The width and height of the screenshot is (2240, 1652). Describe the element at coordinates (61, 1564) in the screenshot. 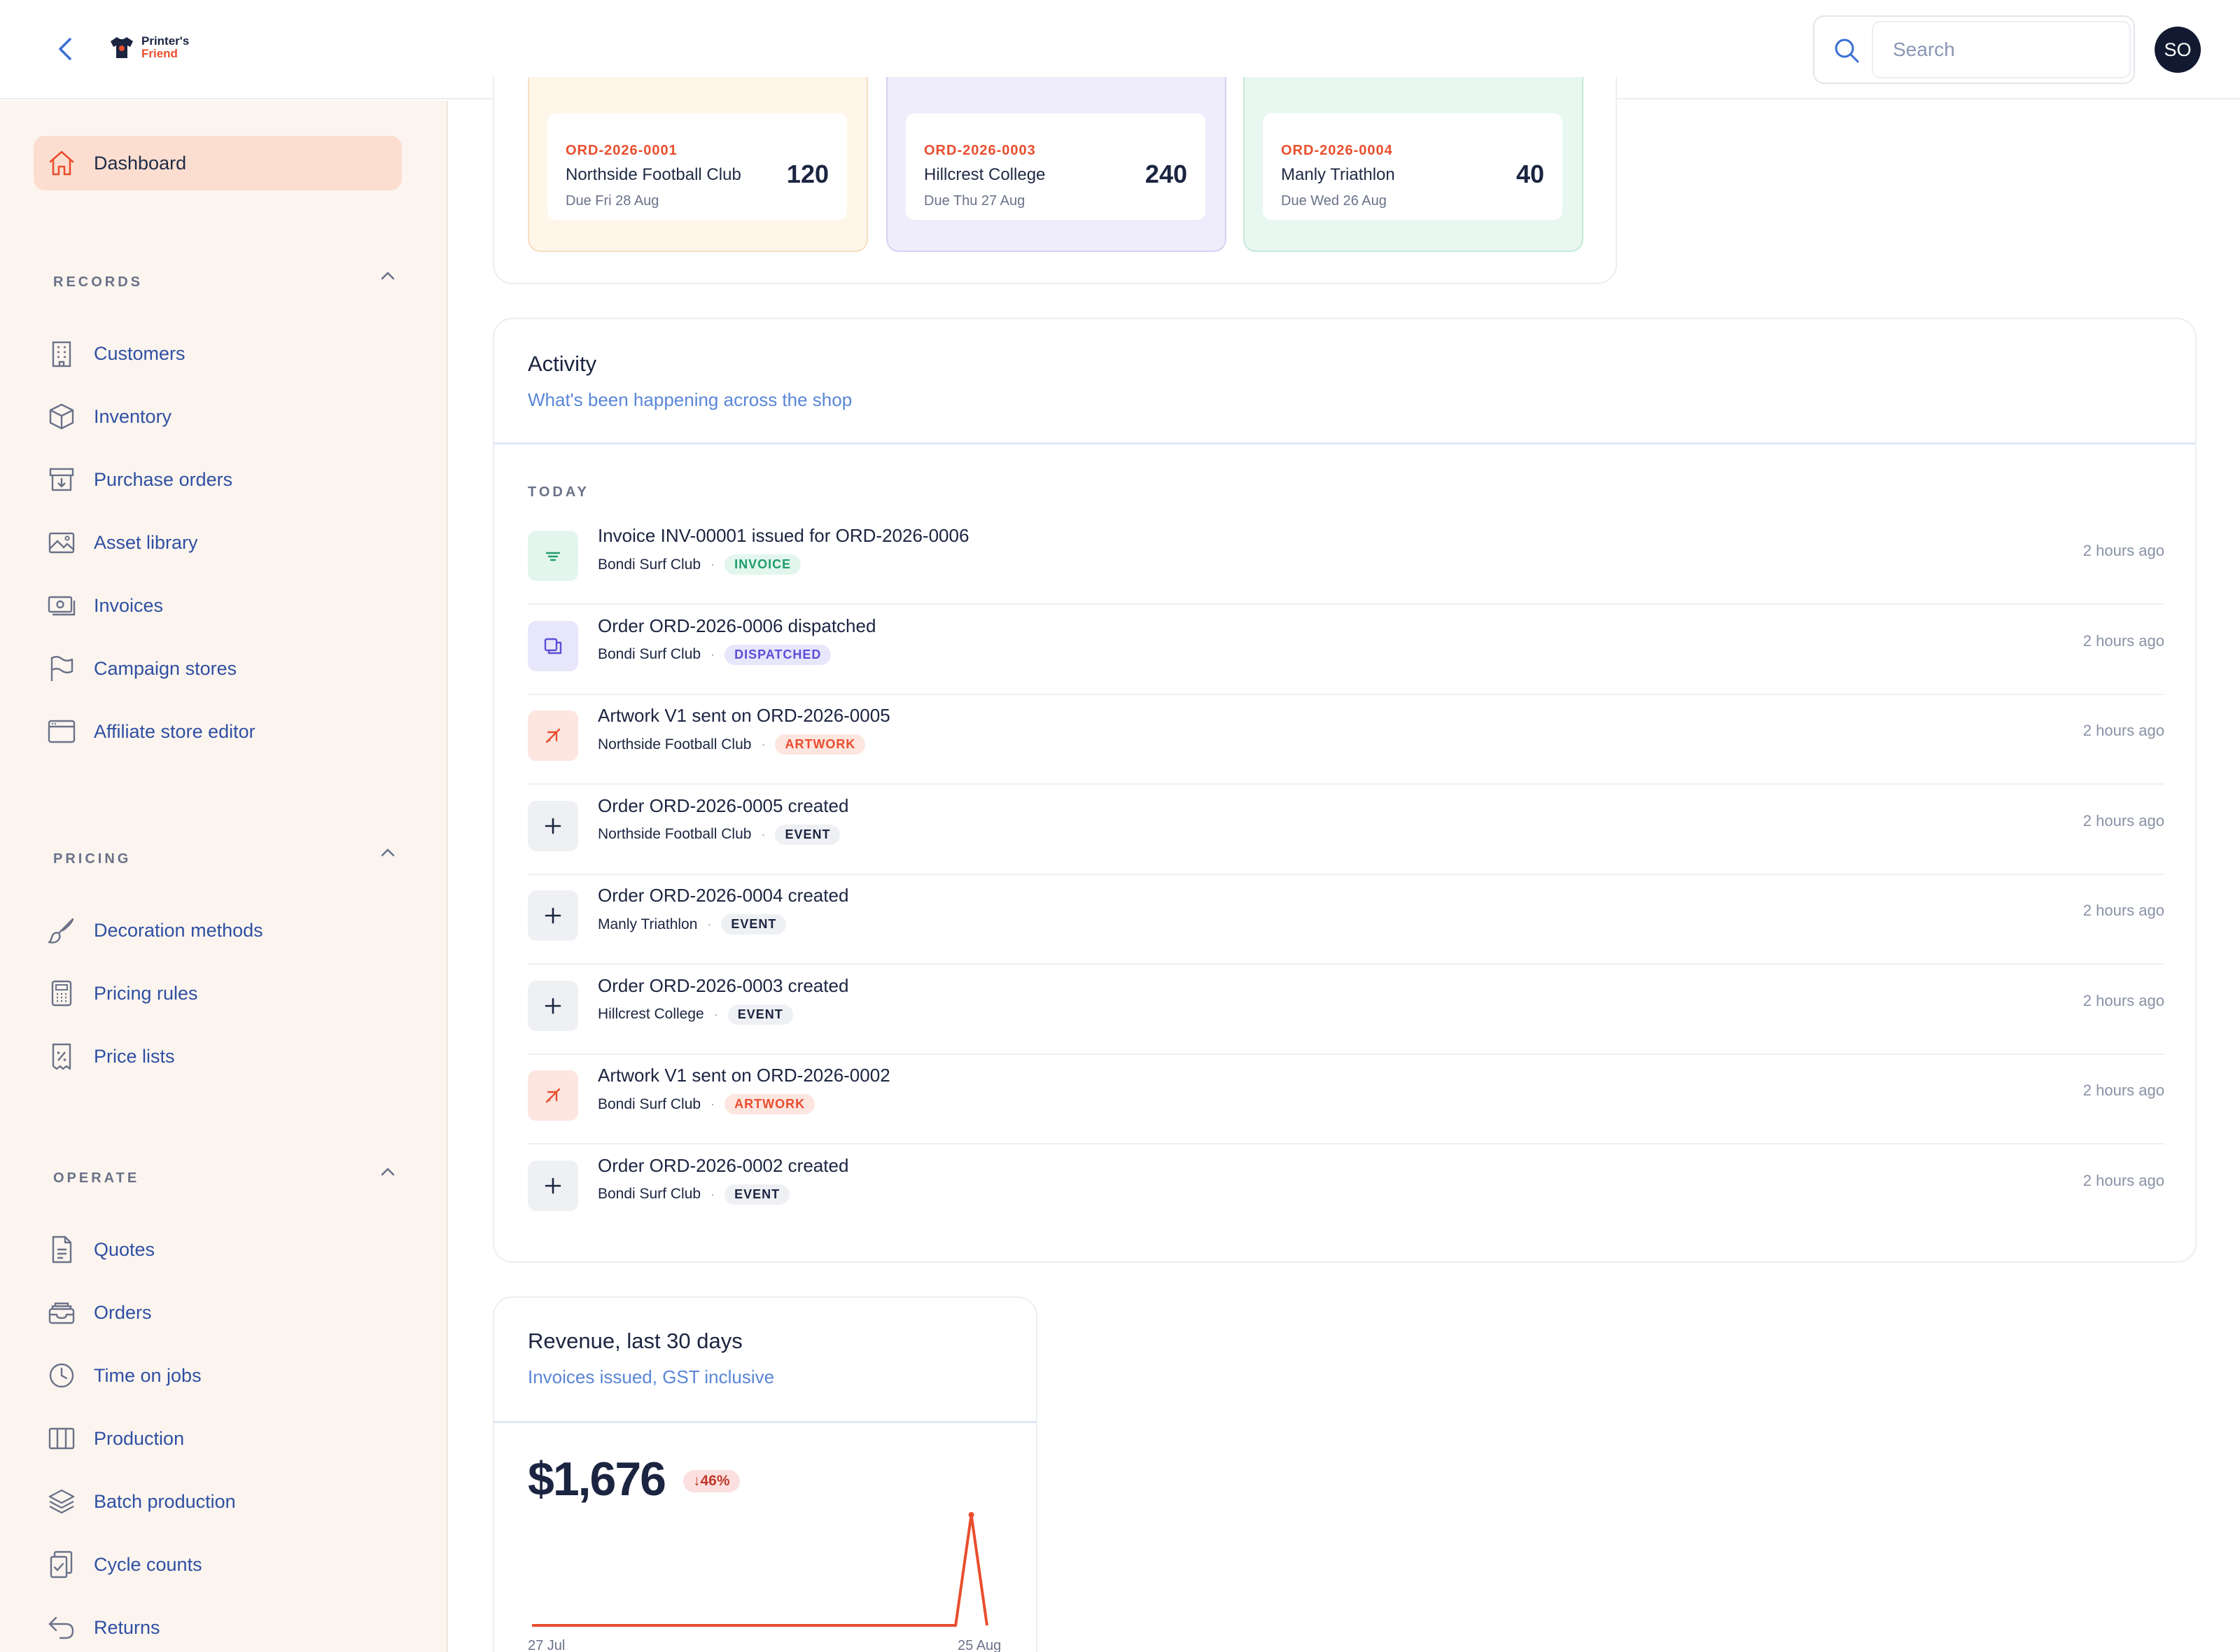

I see `clipboard-check-icon` at that location.